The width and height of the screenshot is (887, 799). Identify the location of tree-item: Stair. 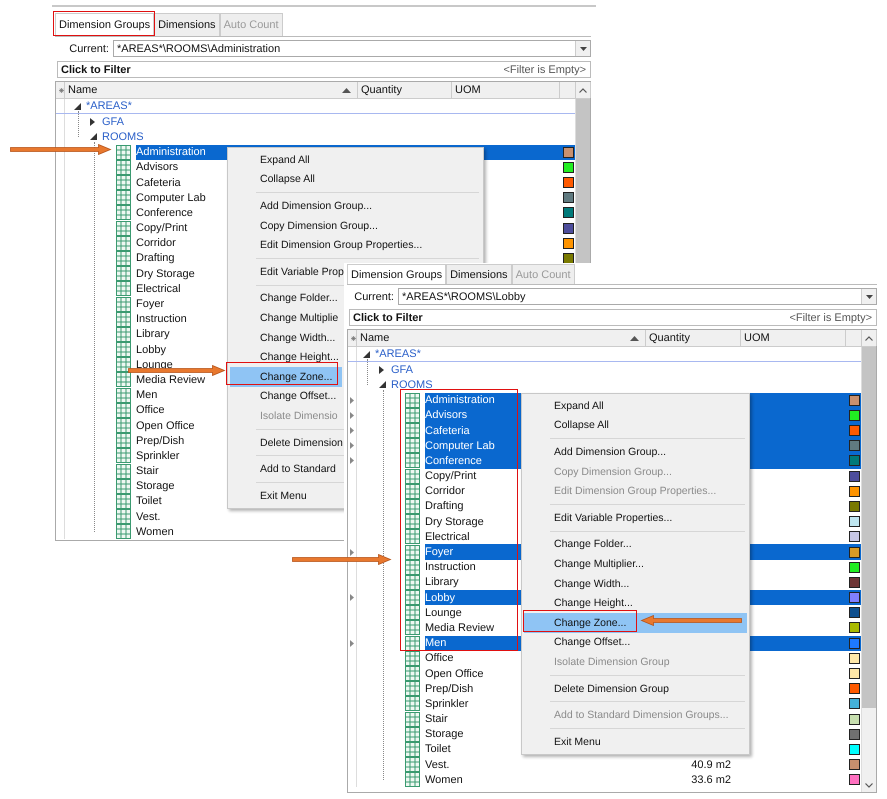
(437, 719).